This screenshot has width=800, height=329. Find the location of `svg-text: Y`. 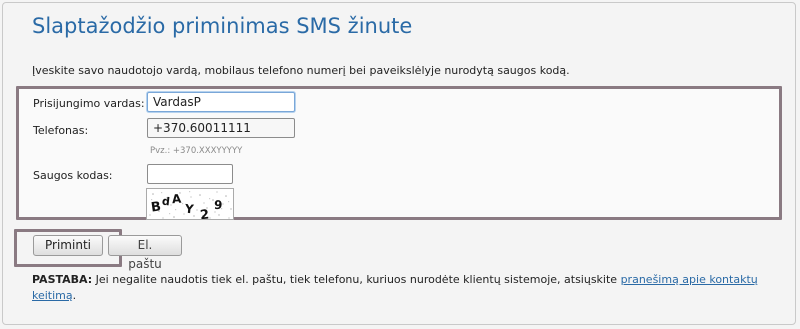

svg-text: Y is located at coordinates (188, 209).